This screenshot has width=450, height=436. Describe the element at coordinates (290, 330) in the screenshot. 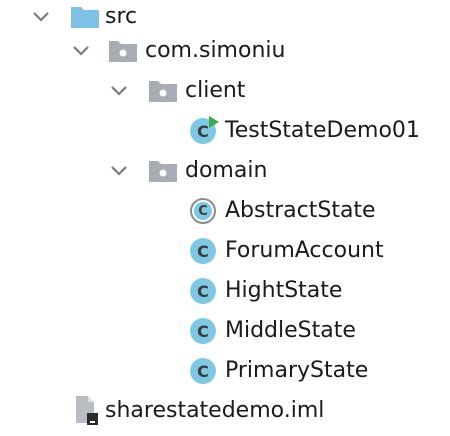

I see `tree-item-label: MiddleState` at that location.